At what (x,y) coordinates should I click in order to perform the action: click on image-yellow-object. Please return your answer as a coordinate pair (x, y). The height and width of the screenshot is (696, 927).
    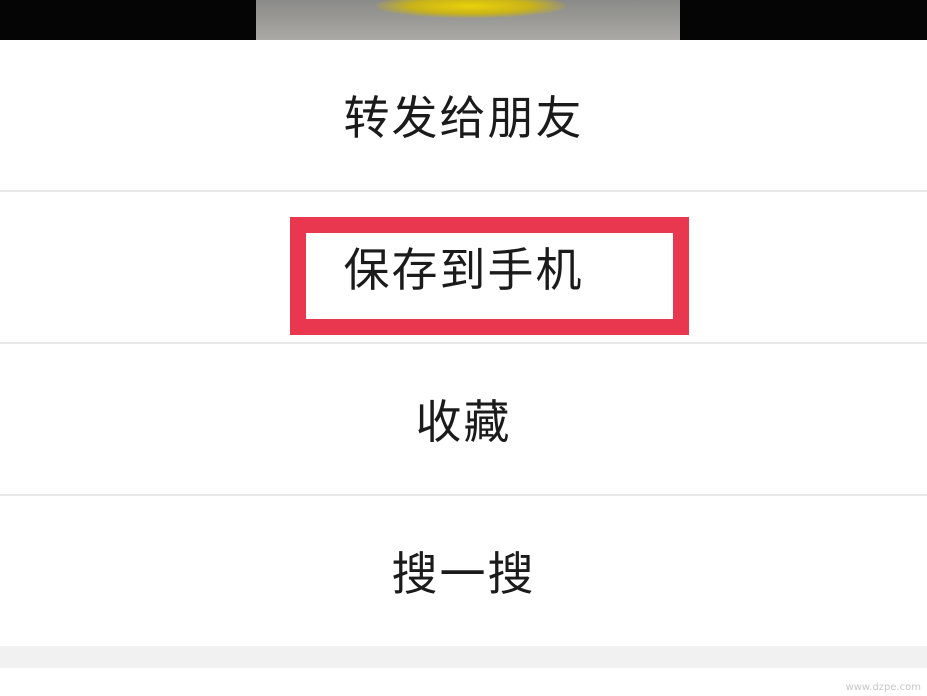
    Looking at the image, I should click on (471, 9).